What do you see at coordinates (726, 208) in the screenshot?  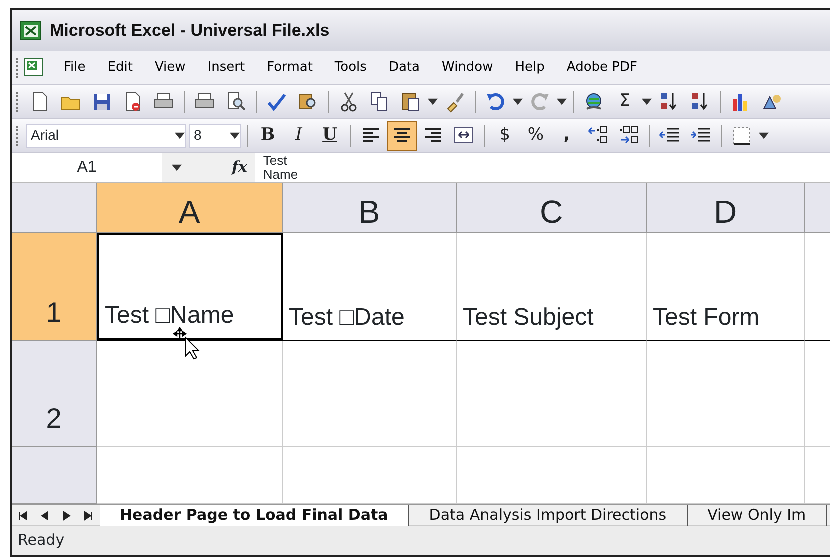 I see `column-header: D` at bounding box center [726, 208].